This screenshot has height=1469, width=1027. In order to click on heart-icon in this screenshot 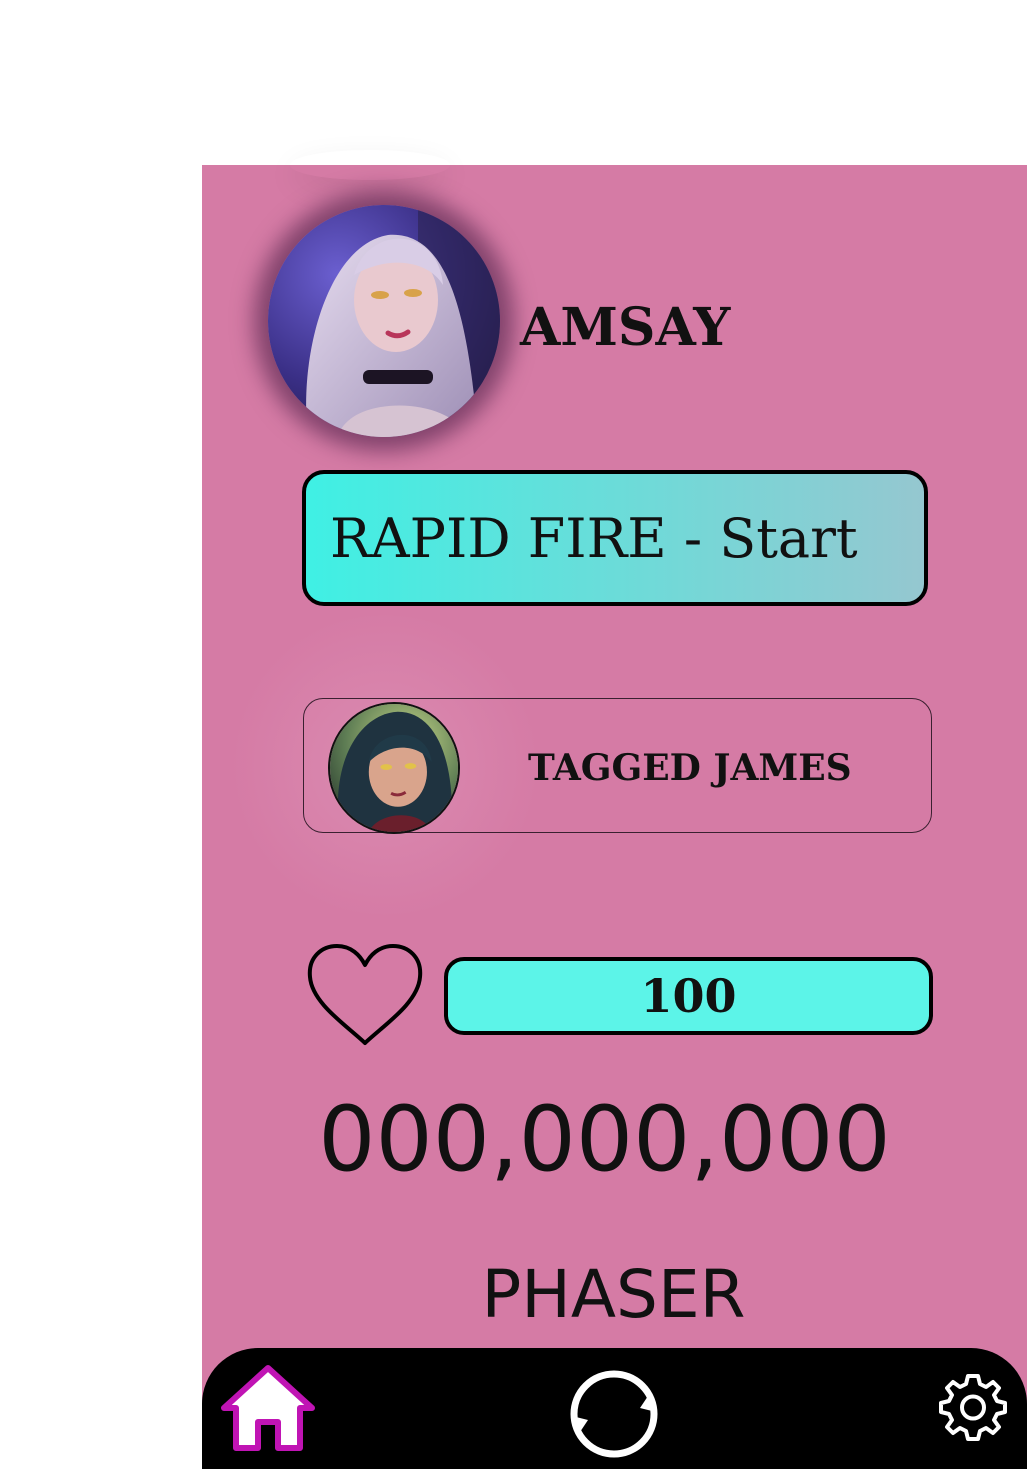, I will do `click(365, 996)`.